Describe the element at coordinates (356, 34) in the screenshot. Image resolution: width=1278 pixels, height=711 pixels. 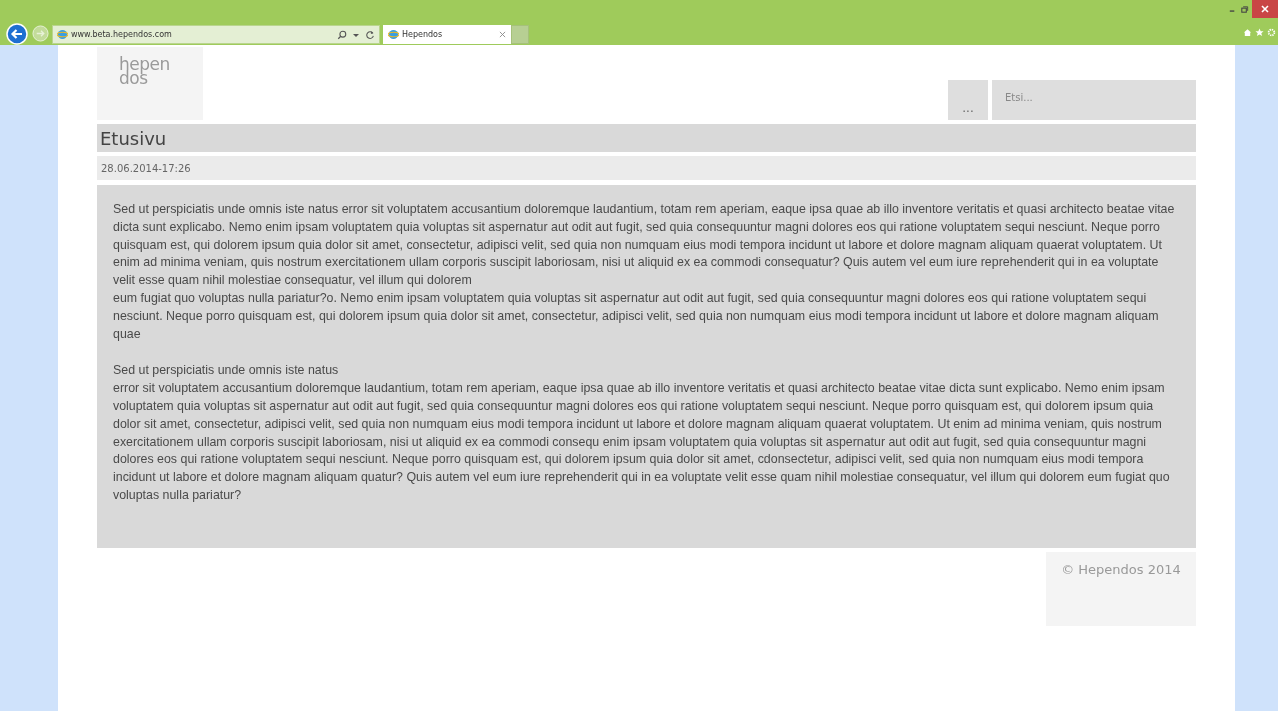
I see `dropdown-icon` at that location.